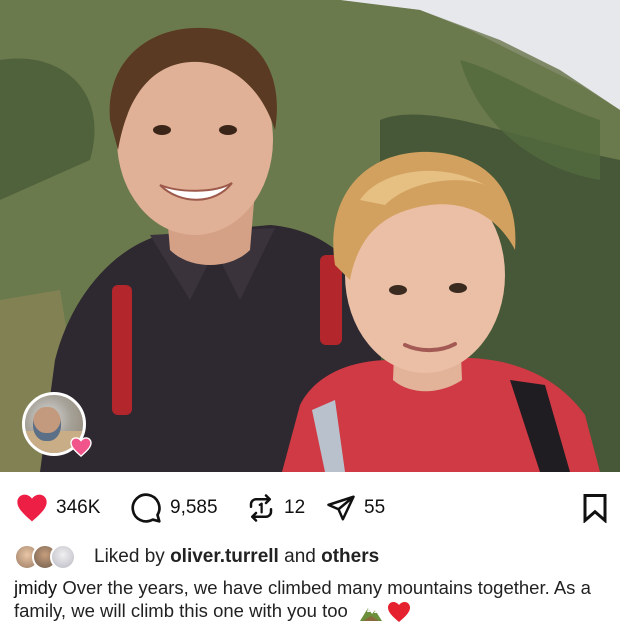 The image size is (620, 627). Describe the element at coordinates (129, 556) in the screenshot. I see `liked-by-prefix: Liked by` at that location.